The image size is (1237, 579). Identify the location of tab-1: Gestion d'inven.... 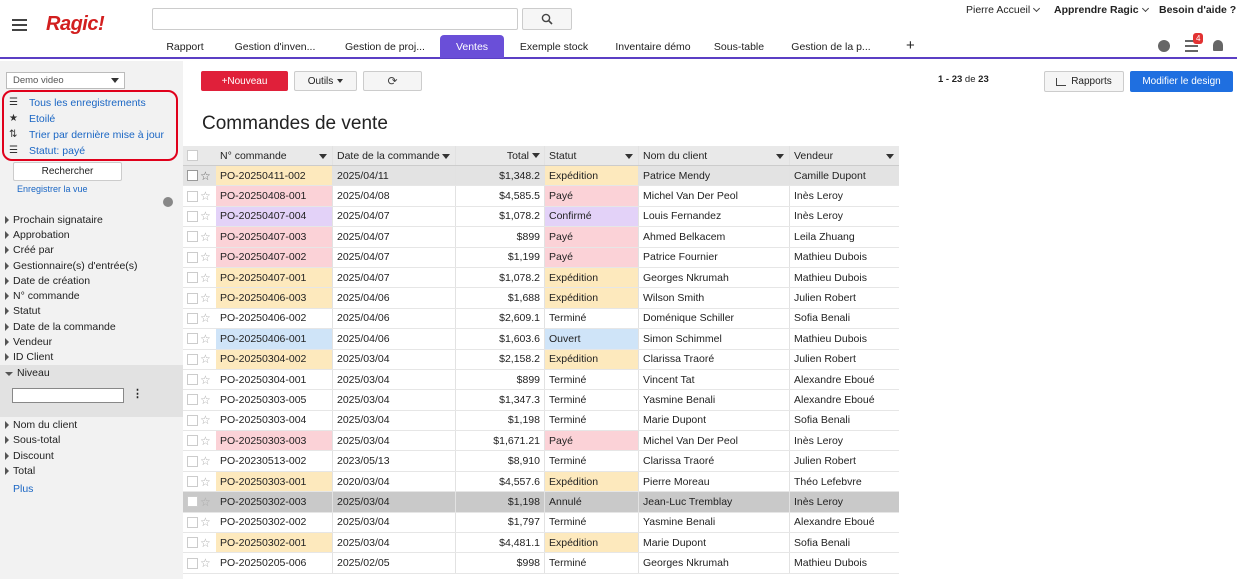
(275, 46).